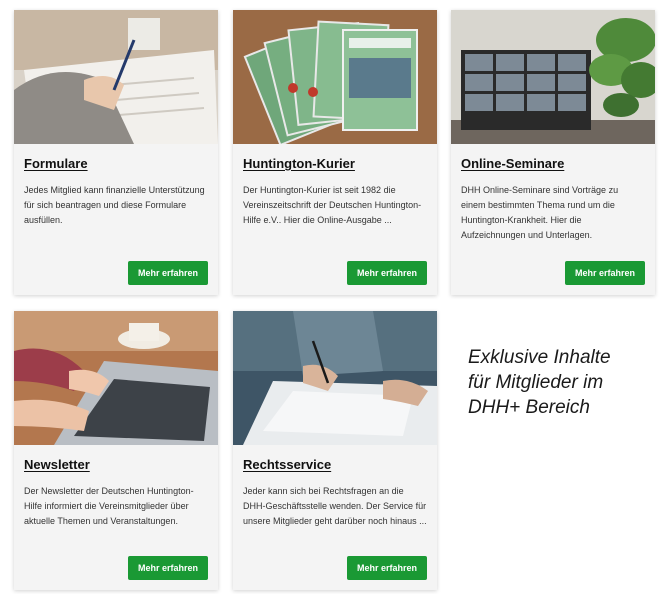 The height and width of the screenshot is (594, 660). I want to click on promo-line: Exklusive Inhalte, so click(539, 357).